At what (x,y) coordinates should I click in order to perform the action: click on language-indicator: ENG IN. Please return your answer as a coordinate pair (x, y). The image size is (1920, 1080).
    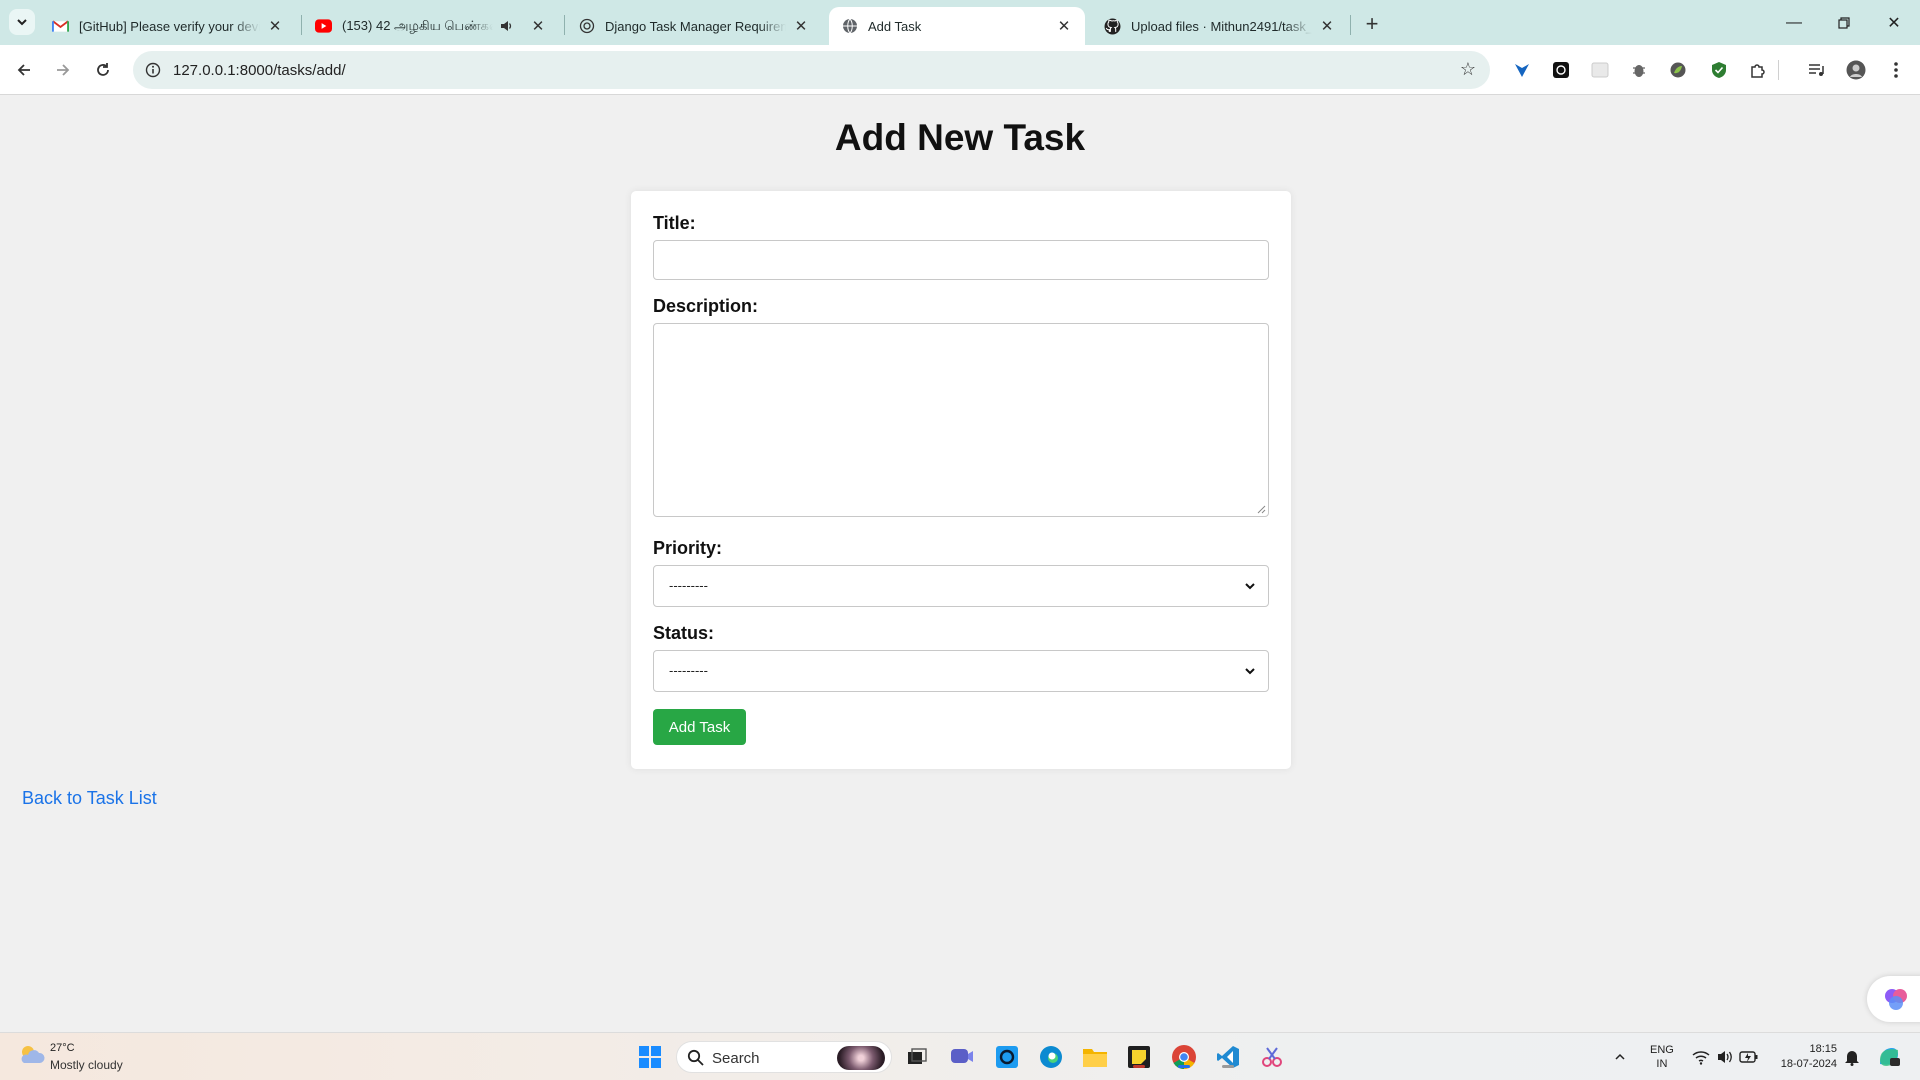
    Looking at the image, I should click on (1662, 1057).